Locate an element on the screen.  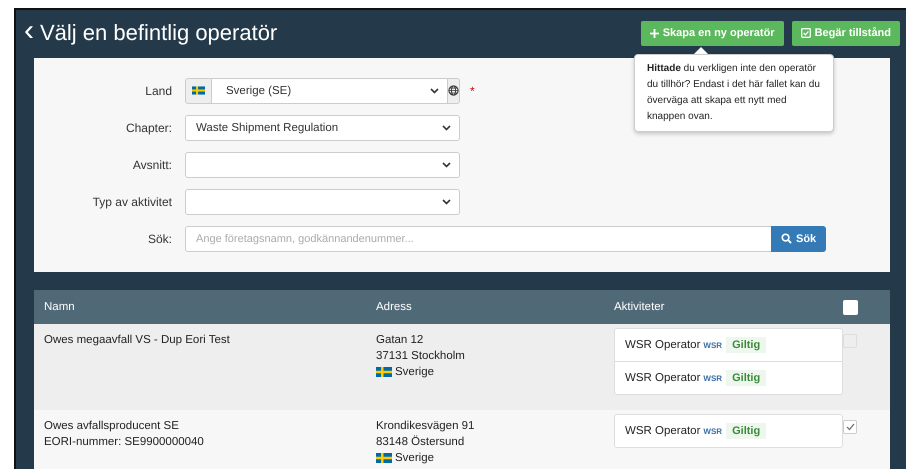
dropdown-select: Waste Shipment Regulation is located at coordinates (322, 127).